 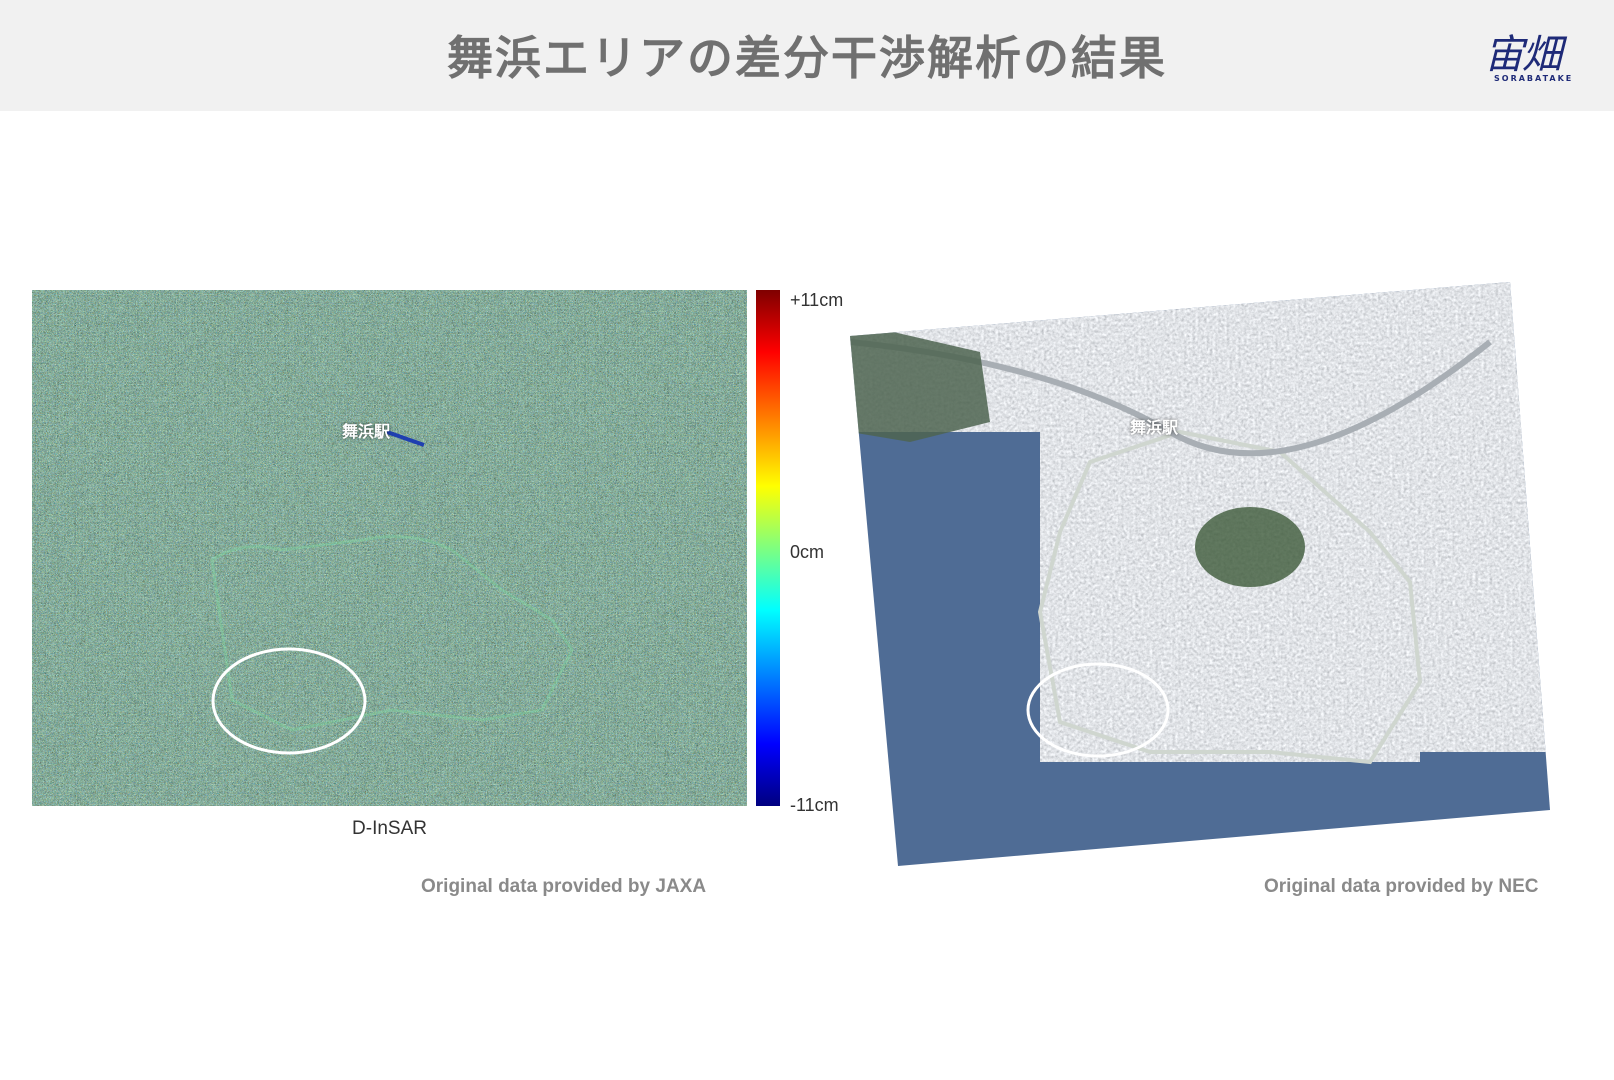 What do you see at coordinates (807, 552) in the screenshot?
I see `colorbar-mid-label: 0cm` at bounding box center [807, 552].